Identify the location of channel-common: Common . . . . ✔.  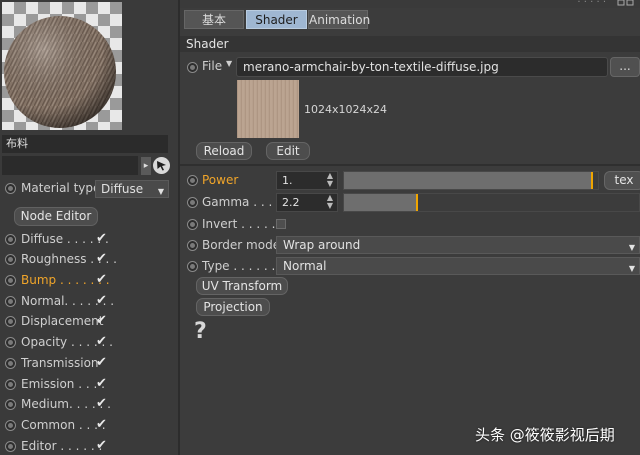
(89, 426).